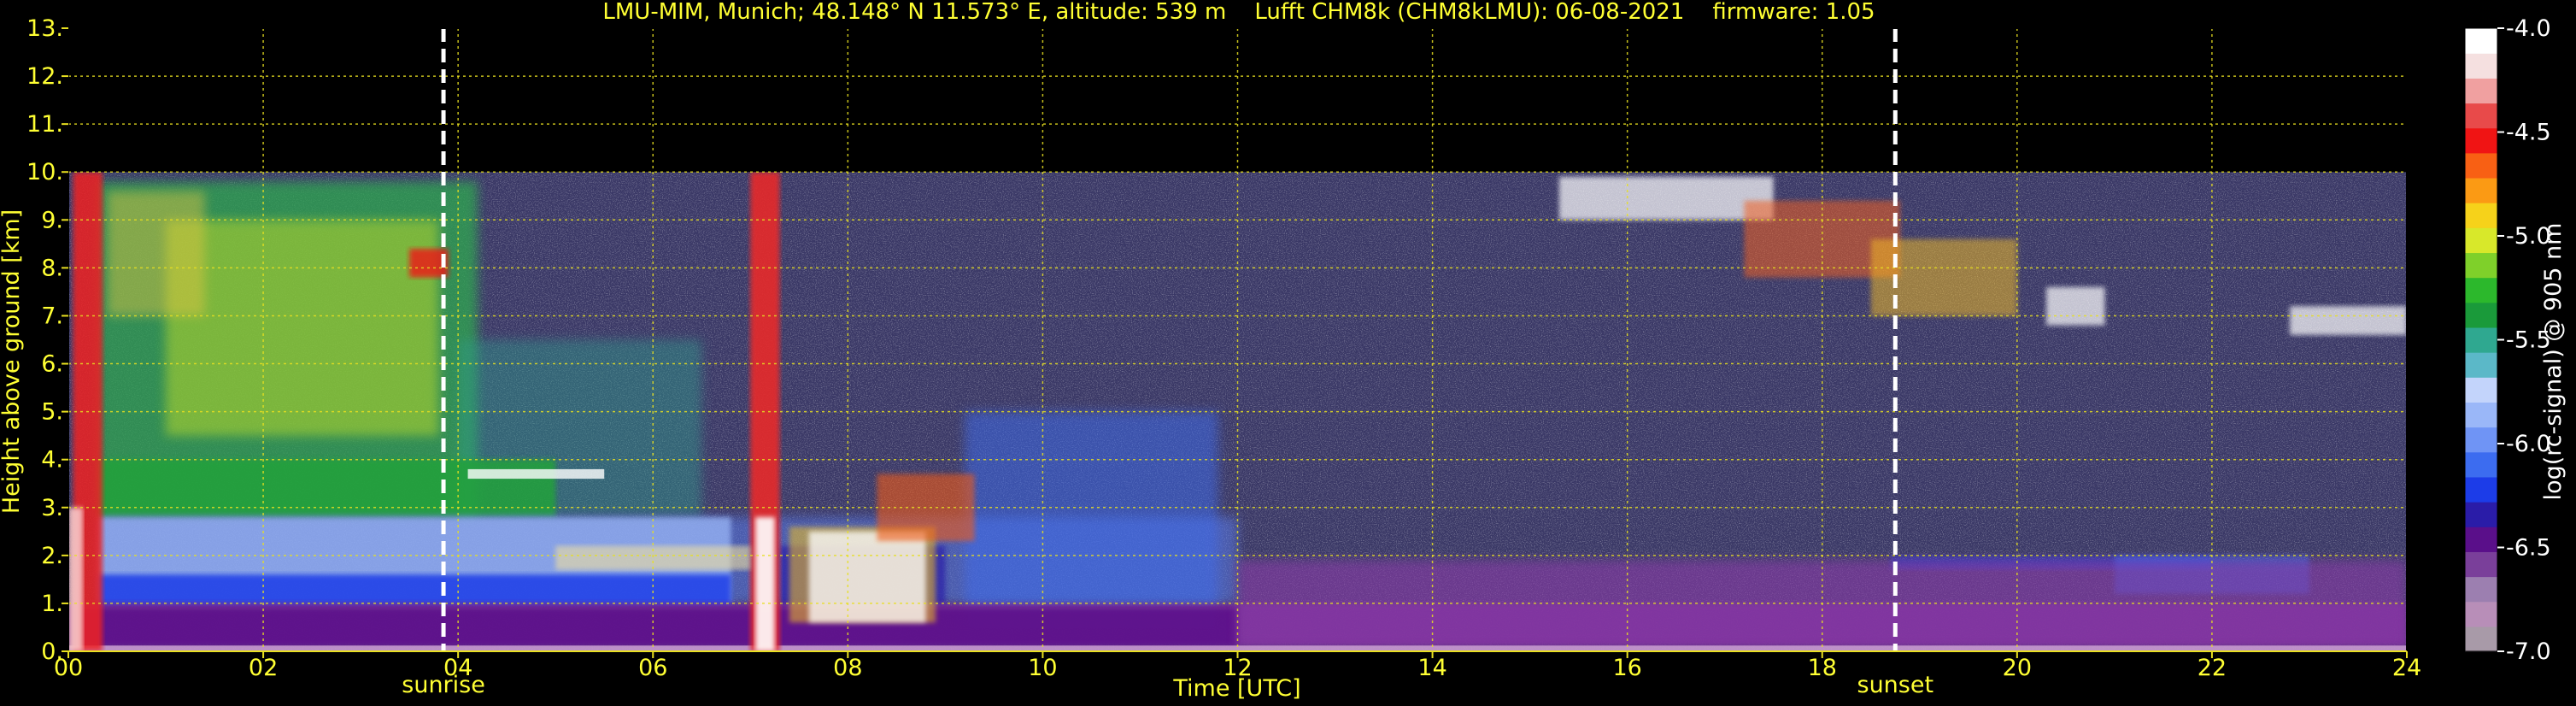 The image size is (2576, 706). Describe the element at coordinates (847, 668) in the screenshot. I see `x-tick-label: 08` at that location.